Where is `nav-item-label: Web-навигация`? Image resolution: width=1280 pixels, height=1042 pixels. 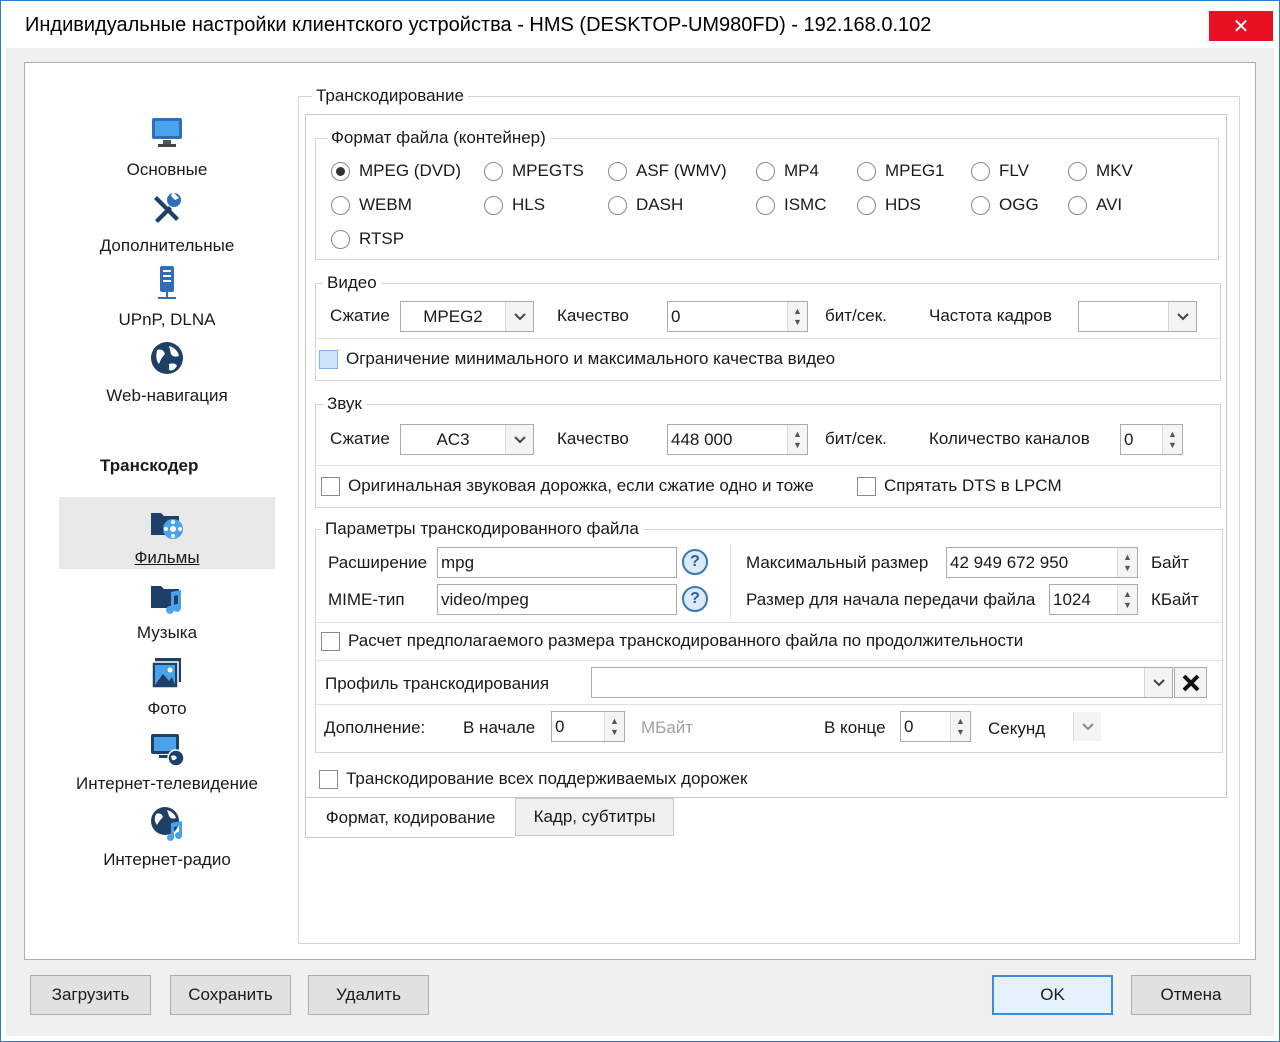 nav-item-label: Web-навигация is located at coordinates (167, 395).